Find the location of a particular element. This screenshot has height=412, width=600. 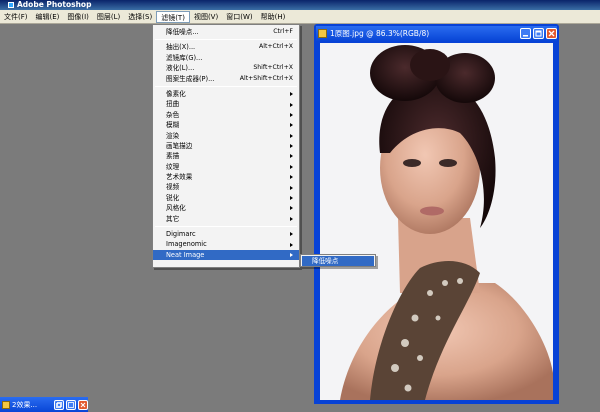

menu-item-extract: 抽出(X)... Alt+Ctrl+X is located at coordinates (226, 47).